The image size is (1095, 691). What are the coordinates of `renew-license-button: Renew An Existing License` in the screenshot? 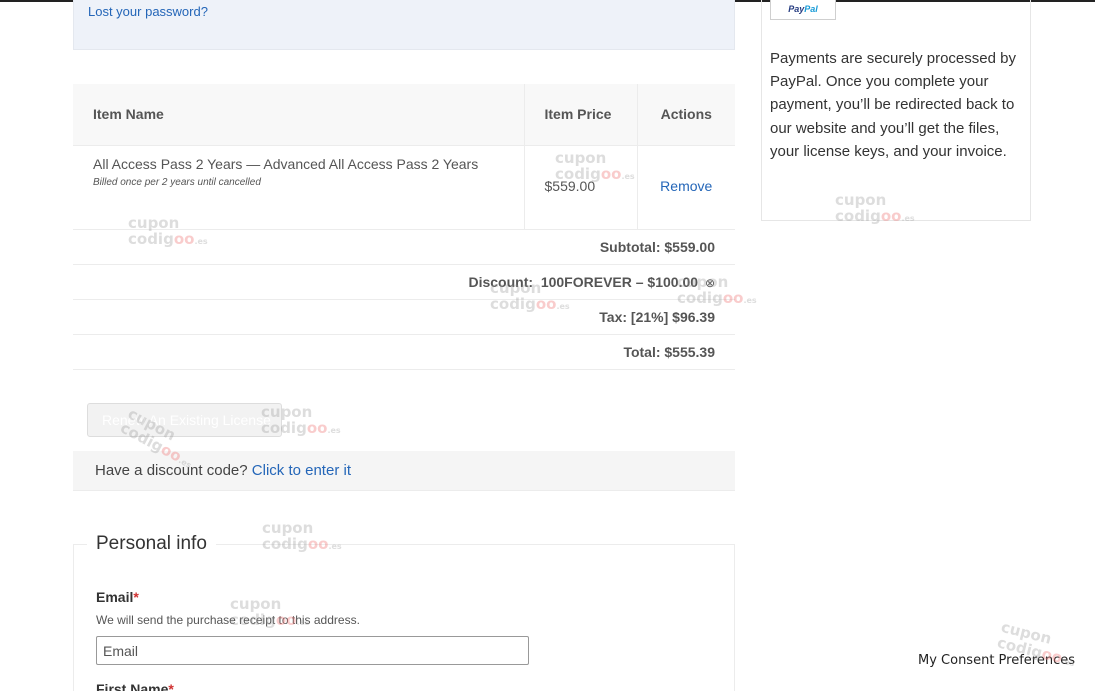 It's located at (184, 420).